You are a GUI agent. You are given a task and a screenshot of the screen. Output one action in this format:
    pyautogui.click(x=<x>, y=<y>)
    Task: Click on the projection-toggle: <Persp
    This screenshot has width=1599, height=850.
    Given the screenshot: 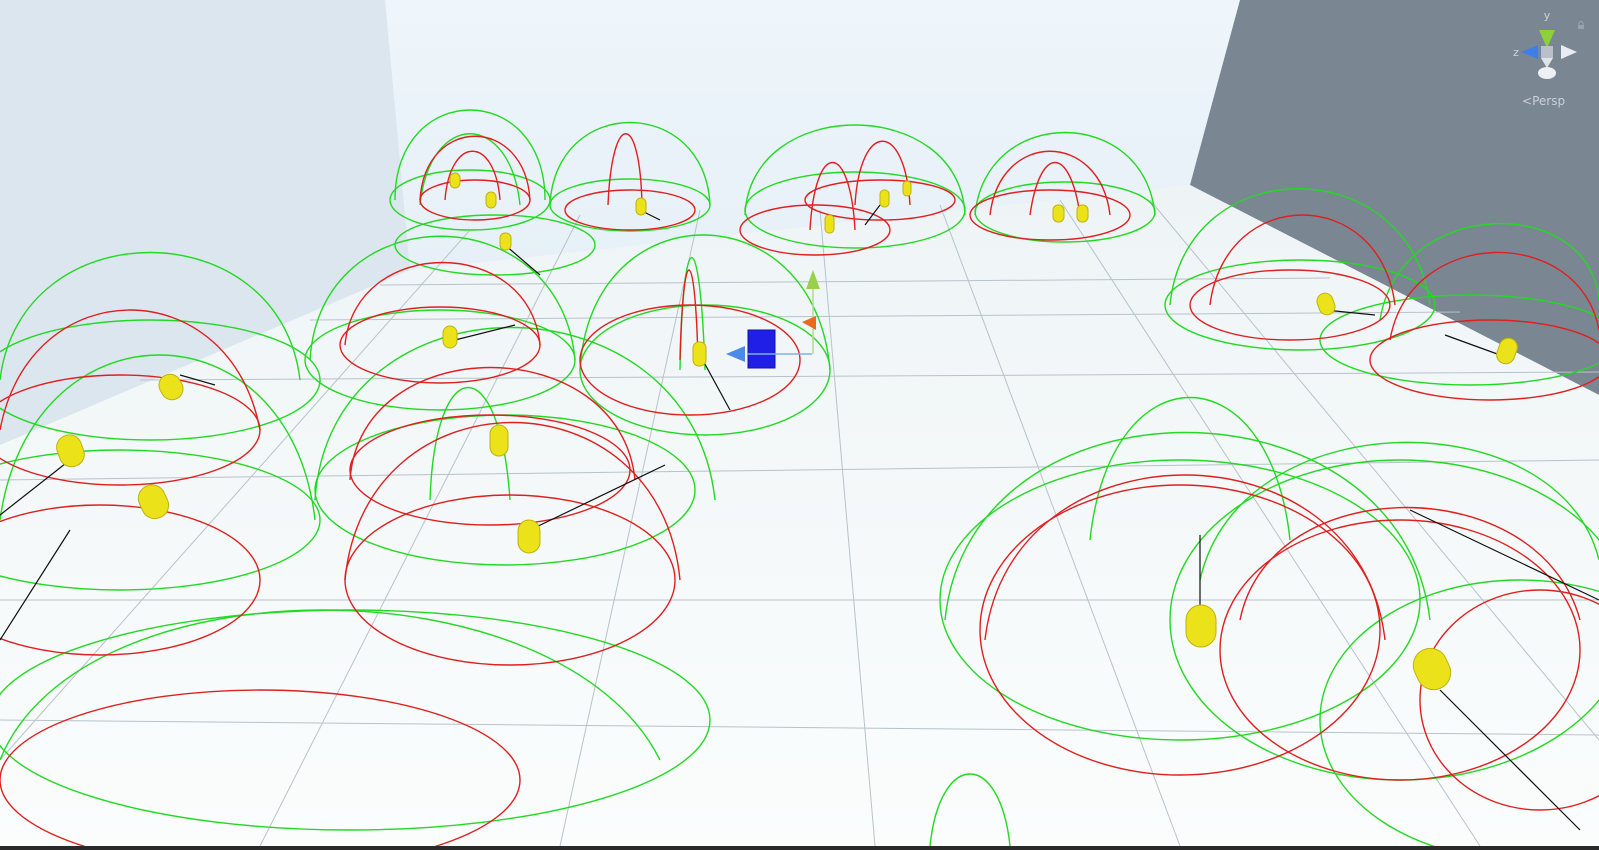 What is the action you would take?
    pyautogui.click(x=1543, y=101)
    